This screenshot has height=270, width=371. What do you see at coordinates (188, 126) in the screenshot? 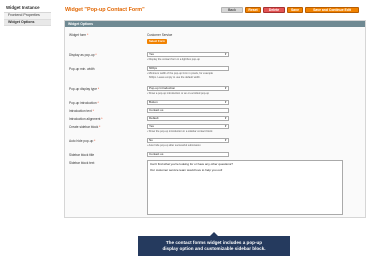
I see `create-sidebar-block-select: Yes ▼` at bounding box center [188, 126].